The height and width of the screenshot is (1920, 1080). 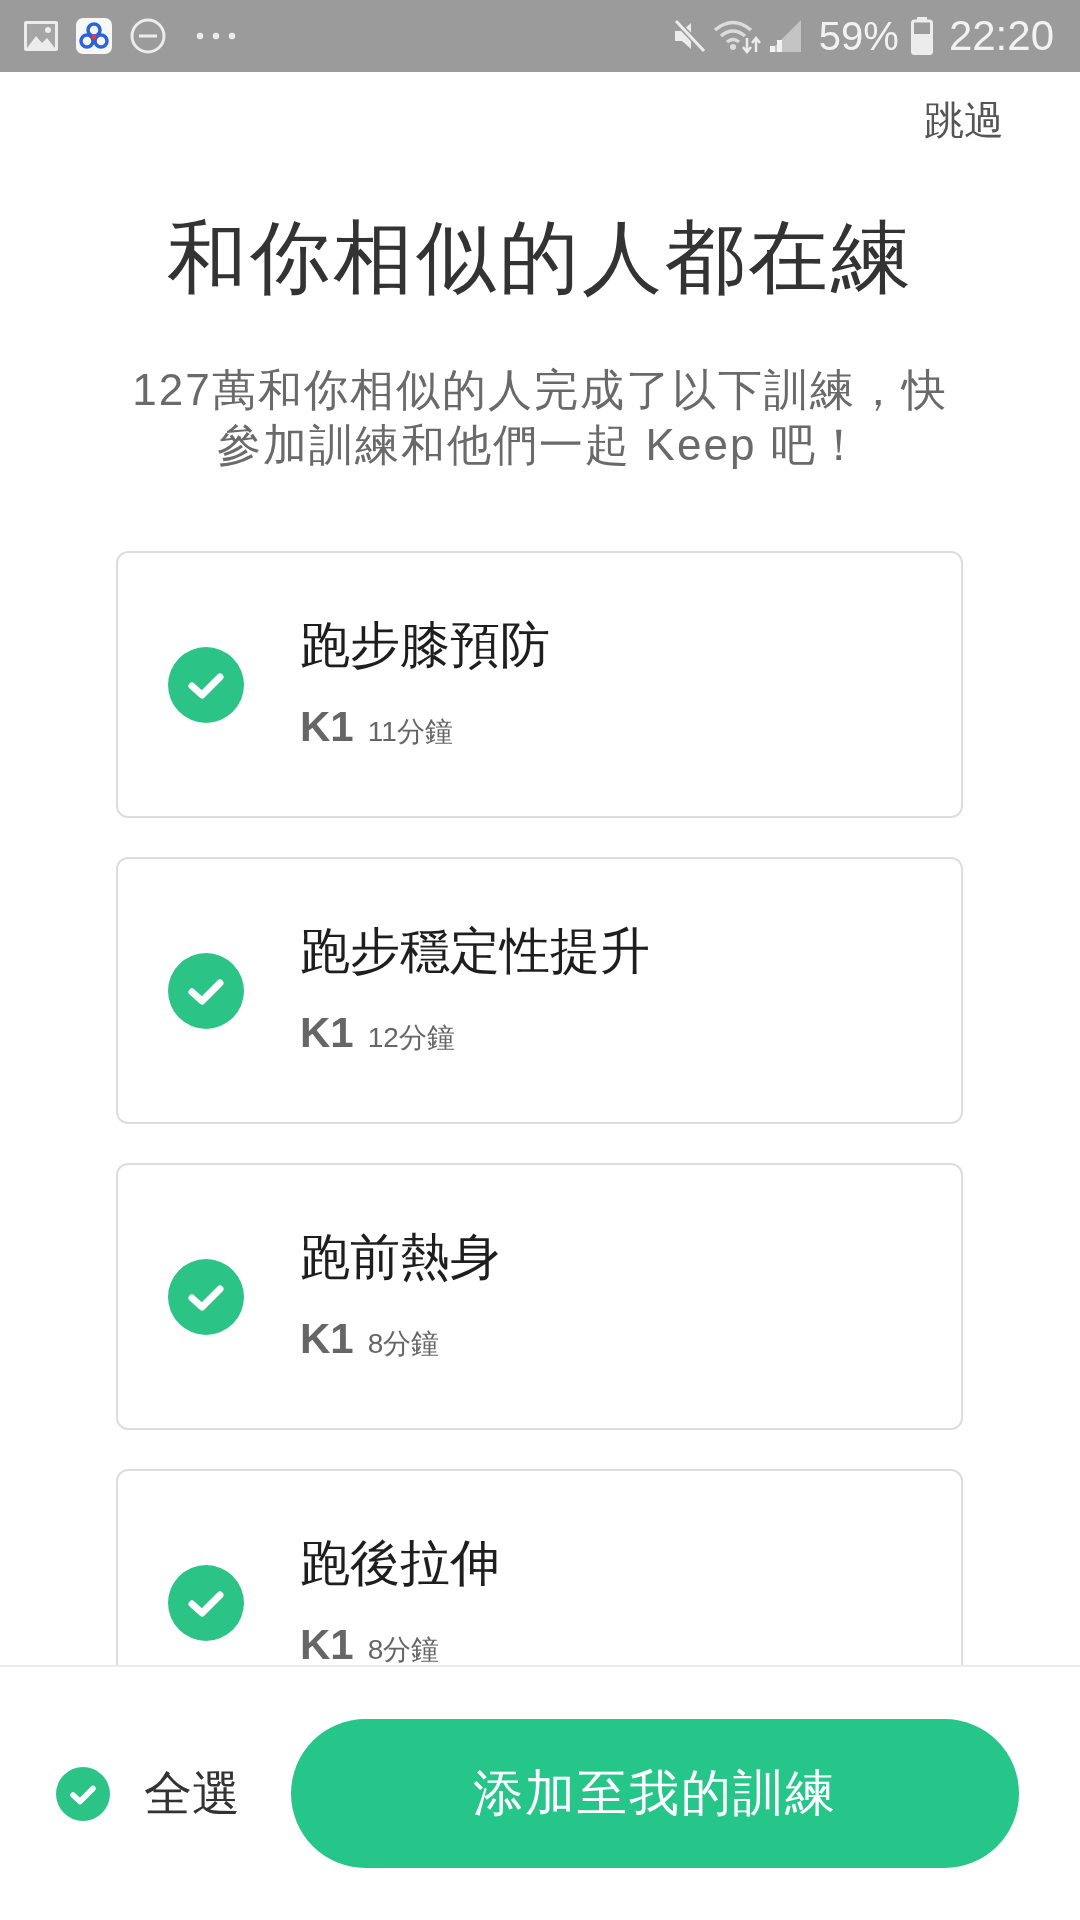 What do you see at coordinates (539, 1296) in the screenshot?
I see `training-card: 跑前熱身 K1 8分鐘` at bounding box center [539, 1296].